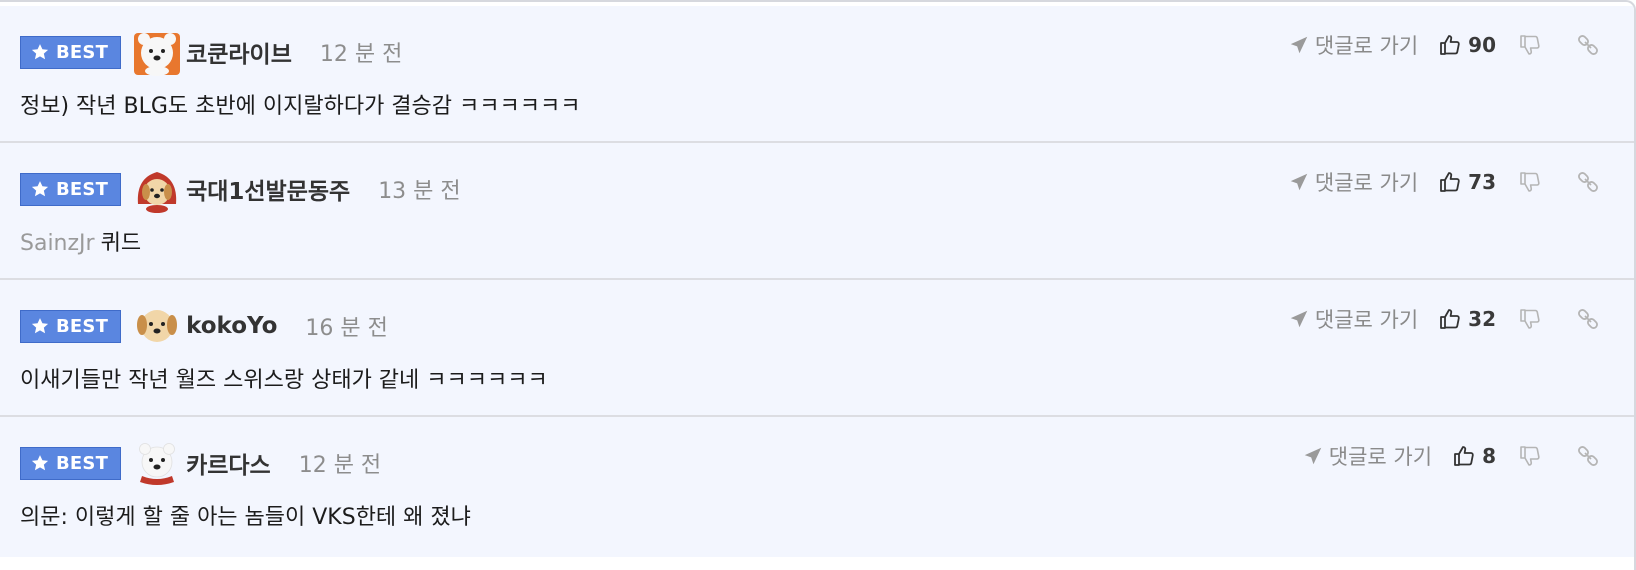 Image resolution: width=1636 pixels, height=570 pixels. I want to click on comment-body: 의문: 이렇게 할 줄 아는 놈들이 VKS한테 왜 졌냐, so click(245, 517).